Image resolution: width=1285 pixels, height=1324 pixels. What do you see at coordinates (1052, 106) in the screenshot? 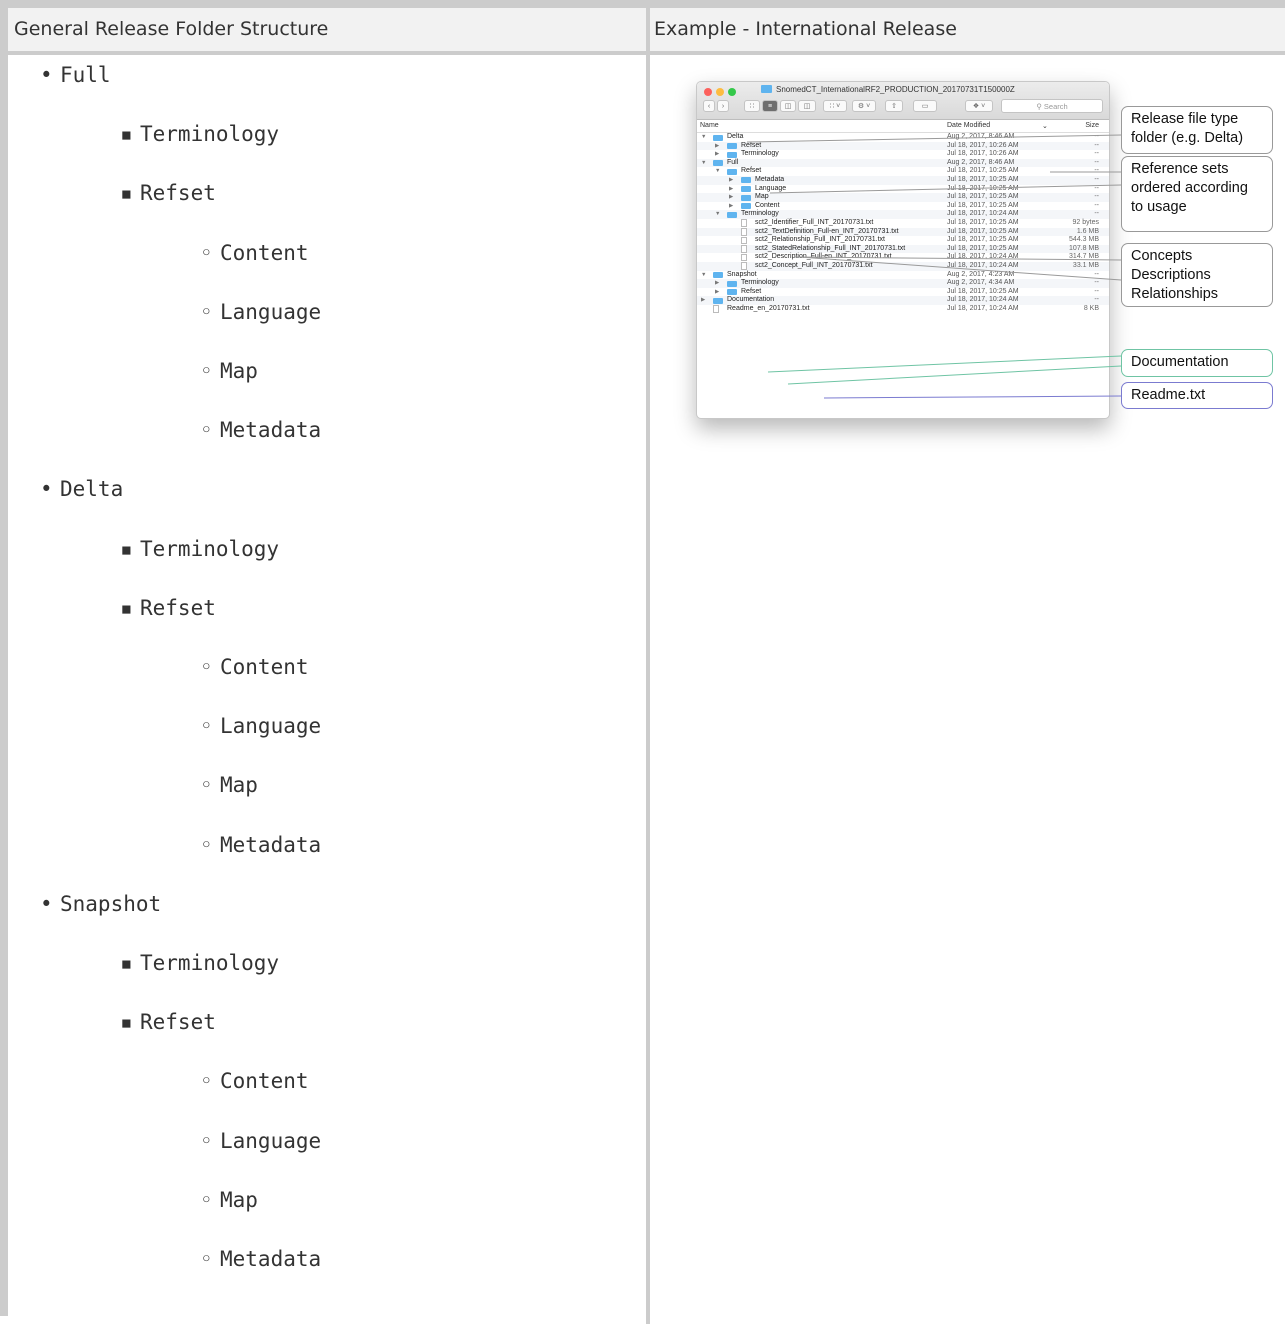
I see `search-input: ⚲ Search` at bounding box center [1052, 106].